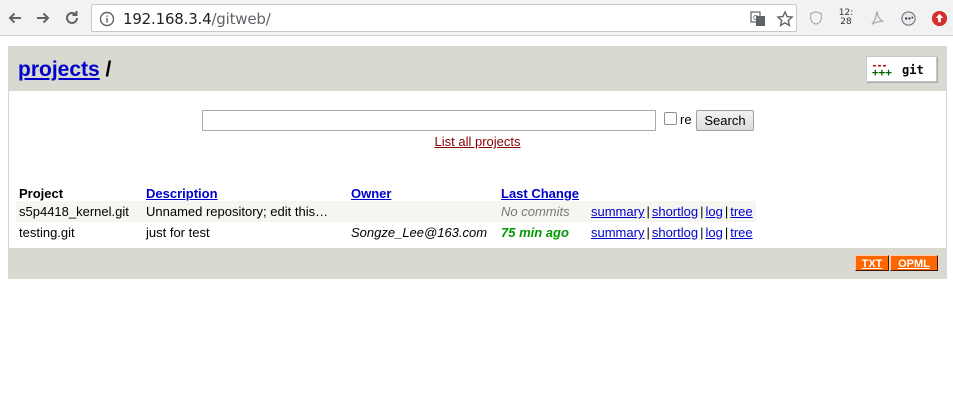 This screenshot has height=407, width=953. Describe the element at coordinates (543, 211) in the screenshot. I see `project-last-change: No commits` at that location.